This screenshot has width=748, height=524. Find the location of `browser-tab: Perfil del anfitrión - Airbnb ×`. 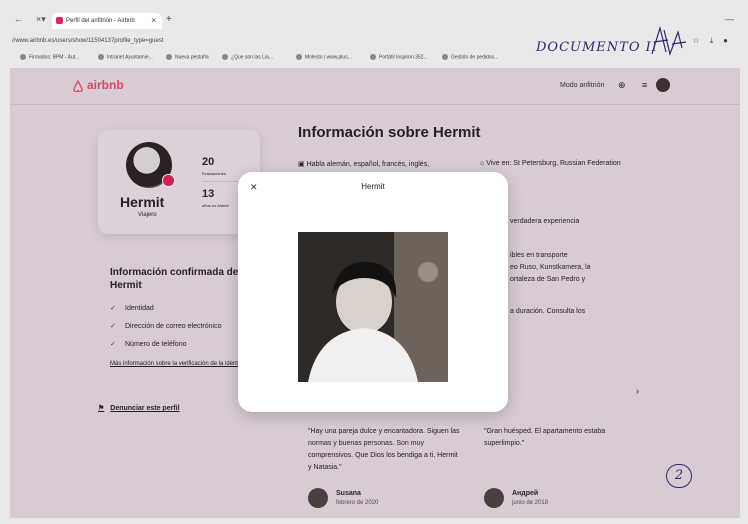

browser-tab: Perfil del anfitrión - Airbnb × is located at coordinates (107, 21).